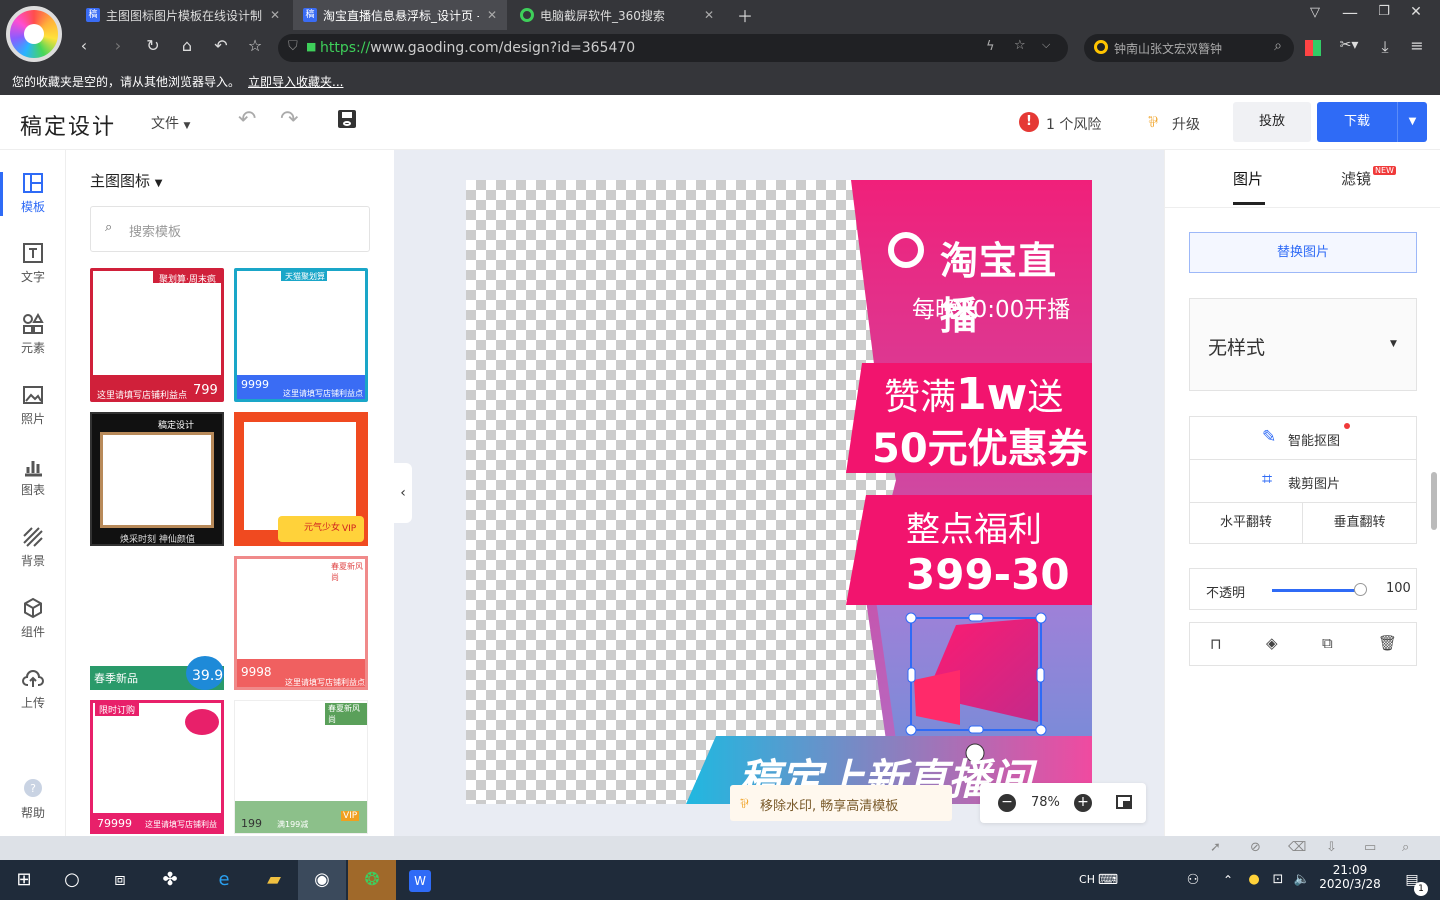 The height and width of the screenshot is (900, 1440). What do you see at coordinates (372, 880) in the screenshot?
I see `wechat-icon: ❂` at bounding box center [372, 880].